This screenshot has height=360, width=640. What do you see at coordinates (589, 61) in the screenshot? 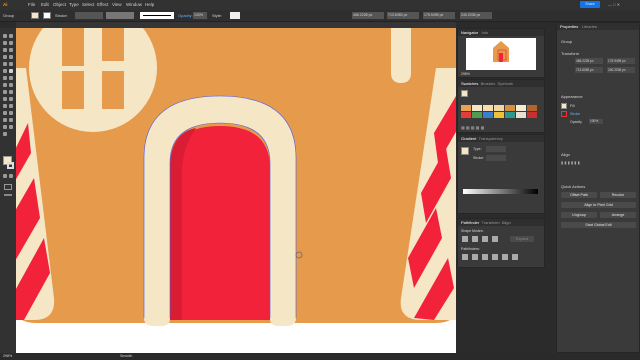
I see `prop-x-field: 466.2228 px` at bounding box center [589, 61].